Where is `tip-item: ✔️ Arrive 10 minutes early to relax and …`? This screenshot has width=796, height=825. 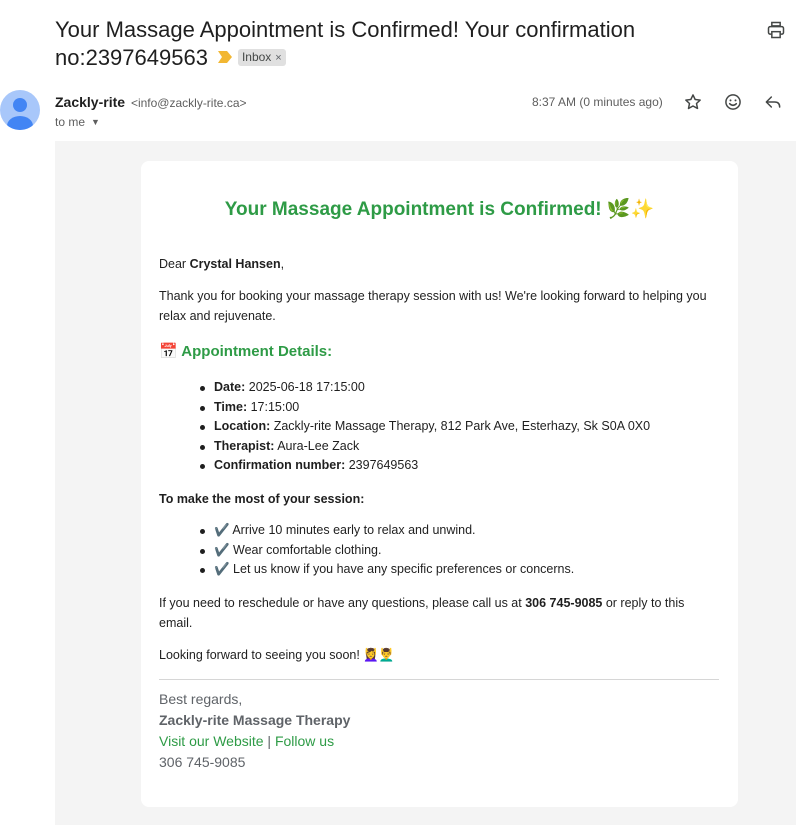 tip-item: ✔️ Arrive 10 minutes early to relax and … is located at coordinates (387, 531).